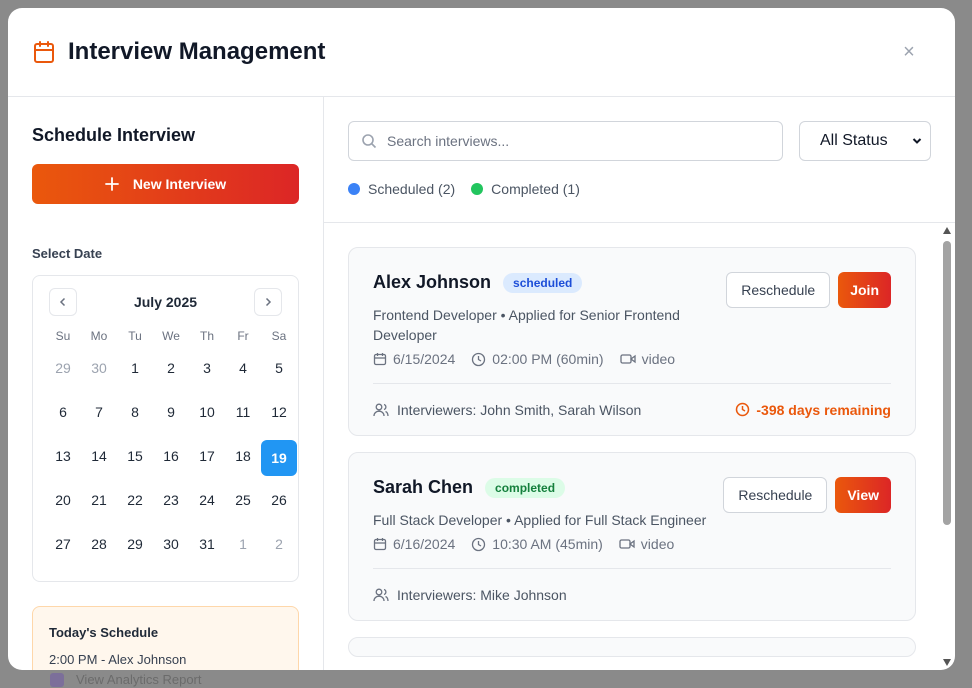 This screenshot has height=688, width=972. Describe the element at coordinates (535, 189) in the screenshot. I see `legend-completed-label: Completed (1)` at that location.